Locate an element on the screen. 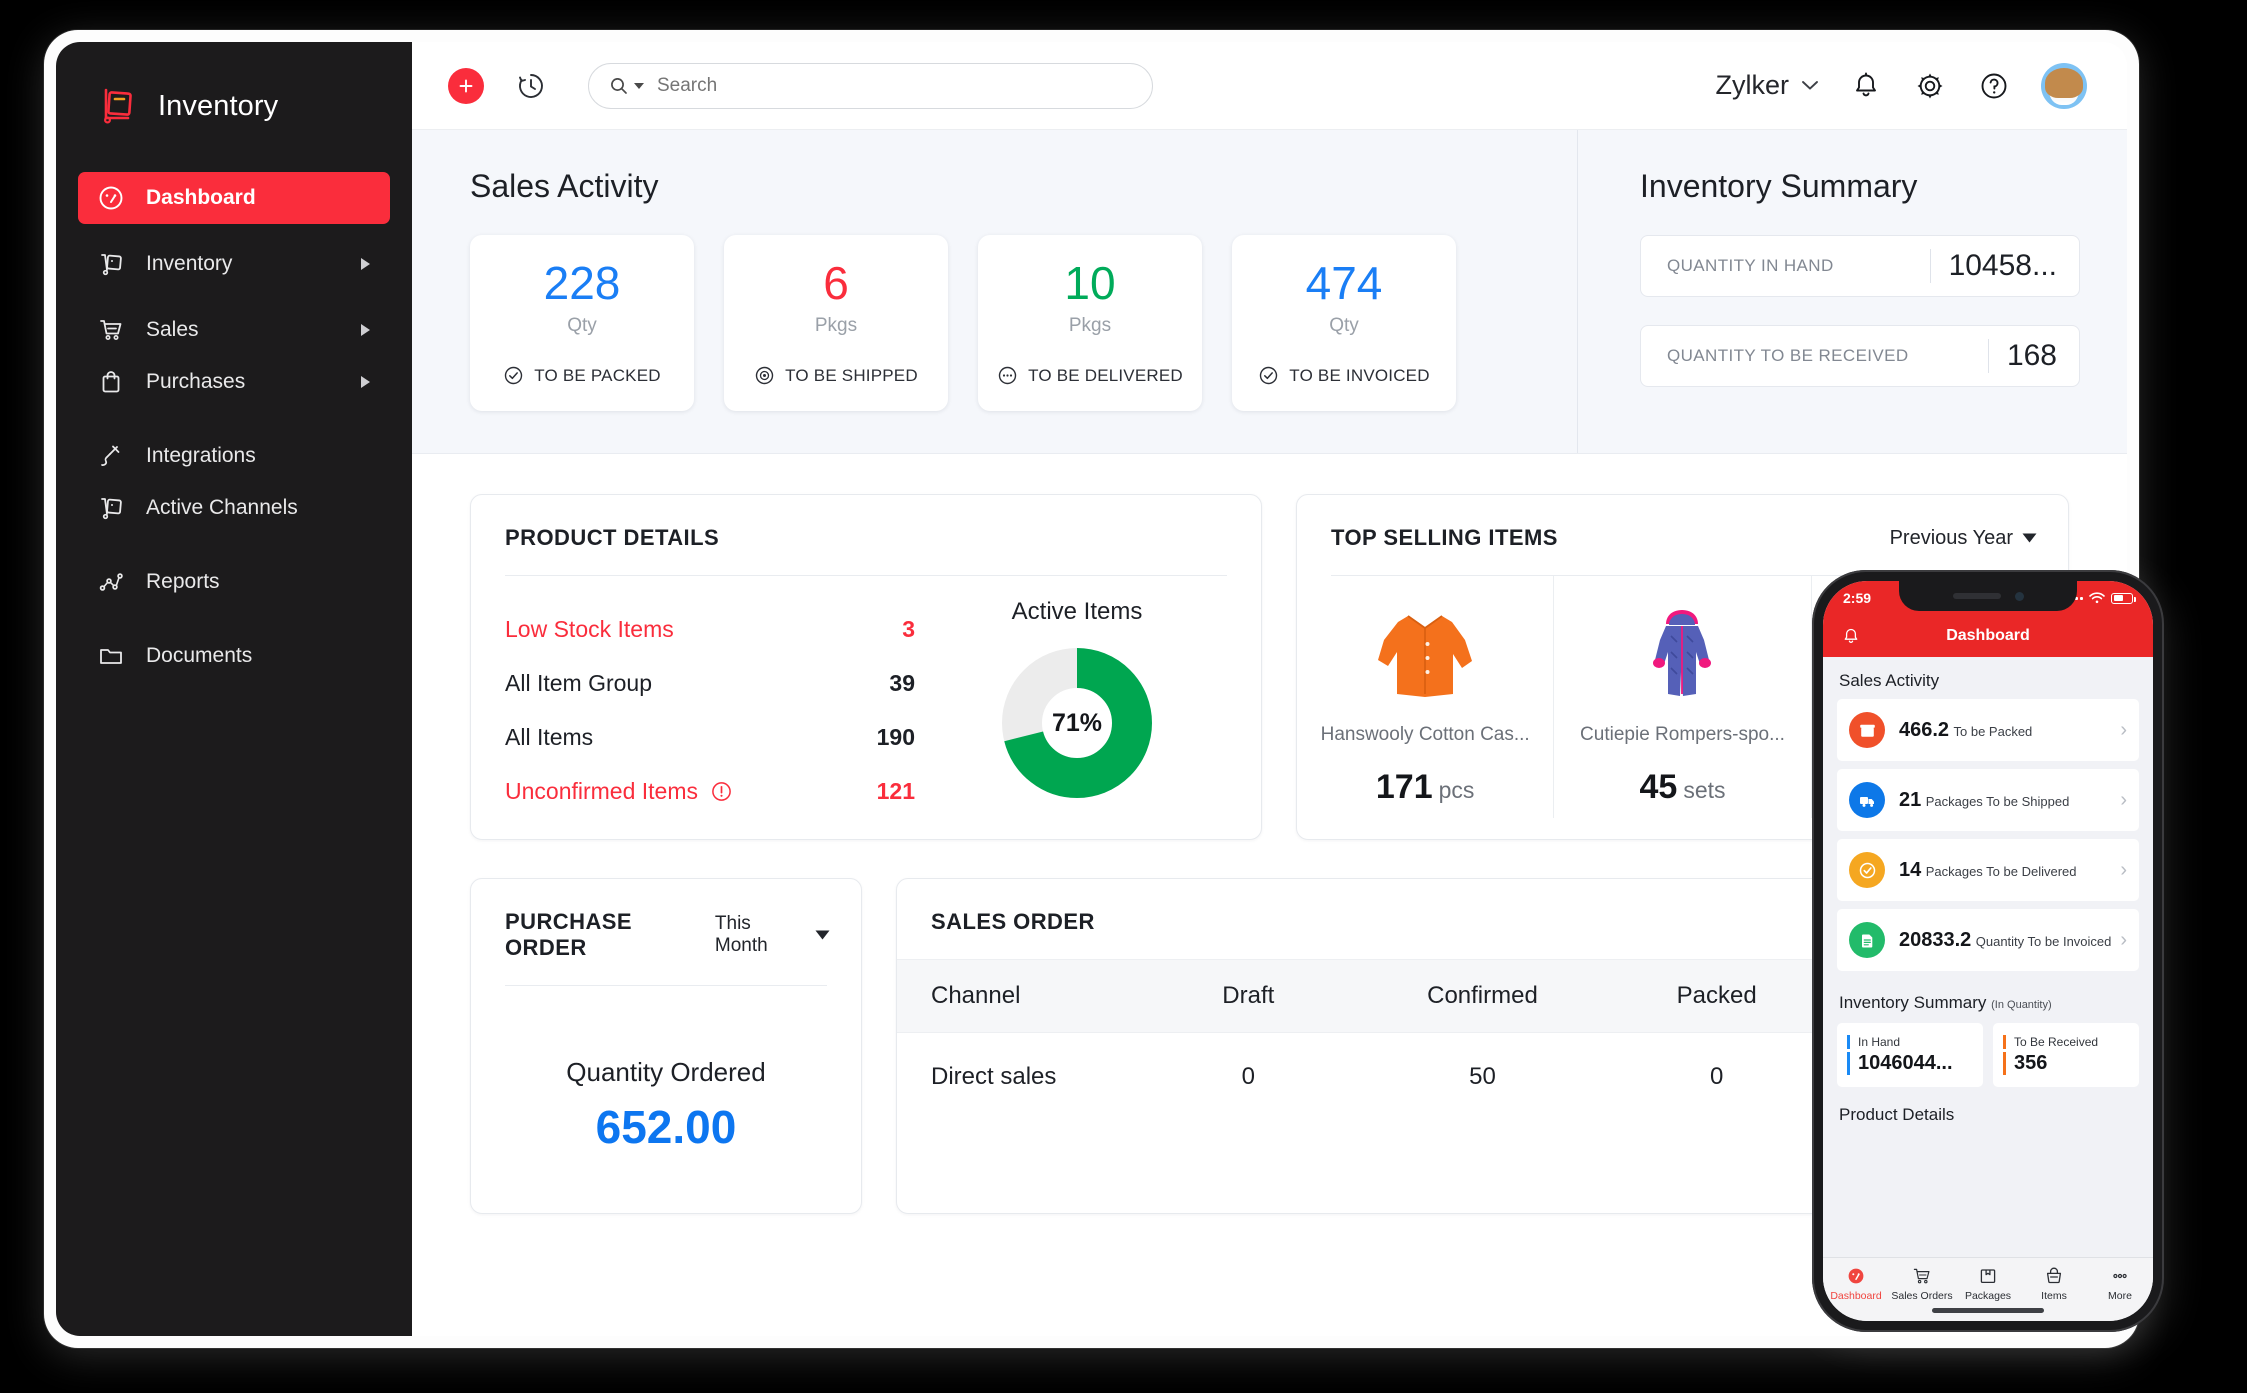 The image size is (2247, 1393). product-row-all-items: All Items 190 is located at coordinates (716, 737).